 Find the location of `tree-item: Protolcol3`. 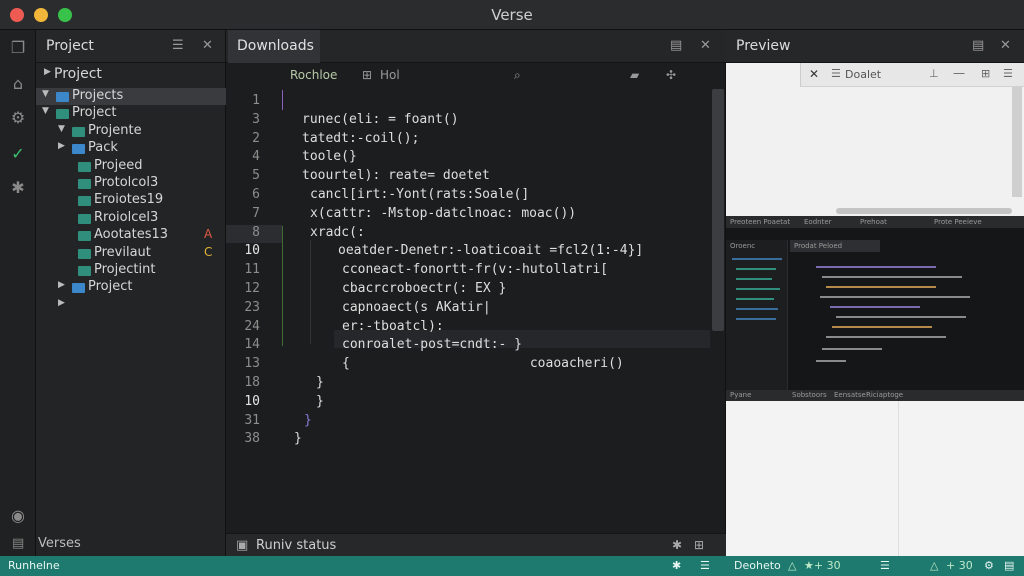

tree-item: Protolcol3 is located at coordinates (131, 183).